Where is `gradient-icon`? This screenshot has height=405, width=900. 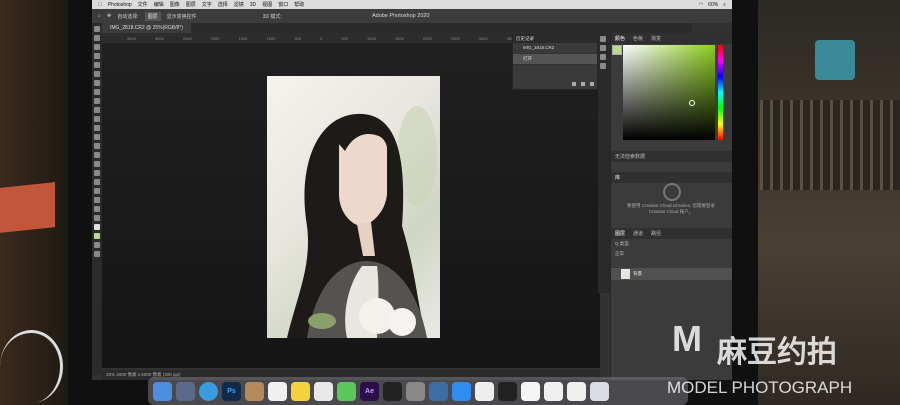 gradient-icon is located at coordinates (97, 137).